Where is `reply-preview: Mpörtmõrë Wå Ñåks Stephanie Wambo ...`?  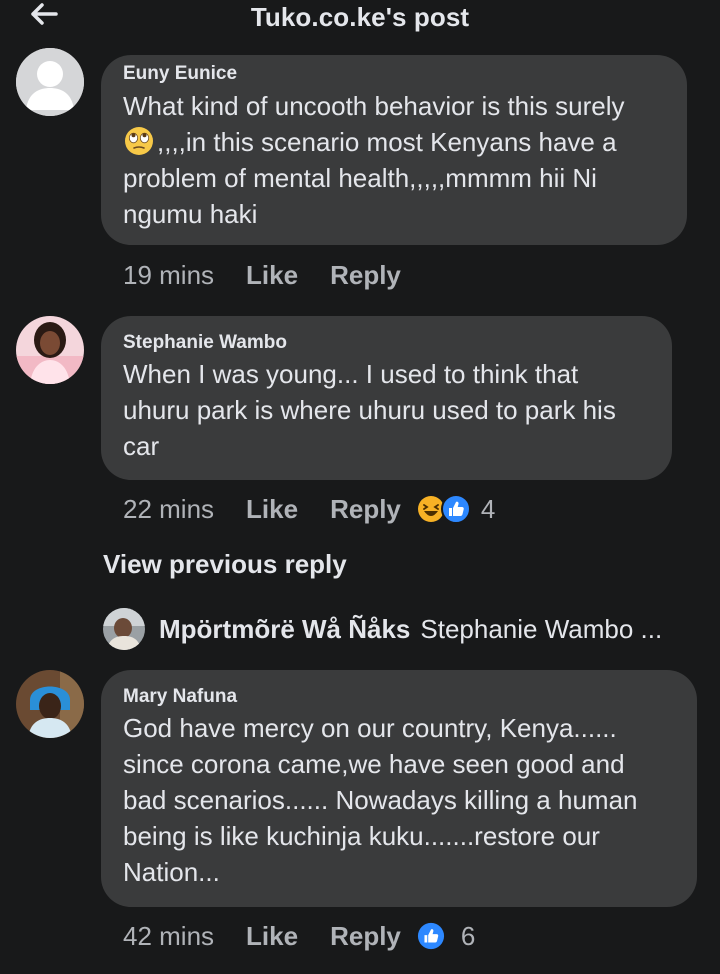
reply-preview: Mpörtmõrë Wå Ñåks Stephanie Wambo ... is located at coordinates (403, 629).